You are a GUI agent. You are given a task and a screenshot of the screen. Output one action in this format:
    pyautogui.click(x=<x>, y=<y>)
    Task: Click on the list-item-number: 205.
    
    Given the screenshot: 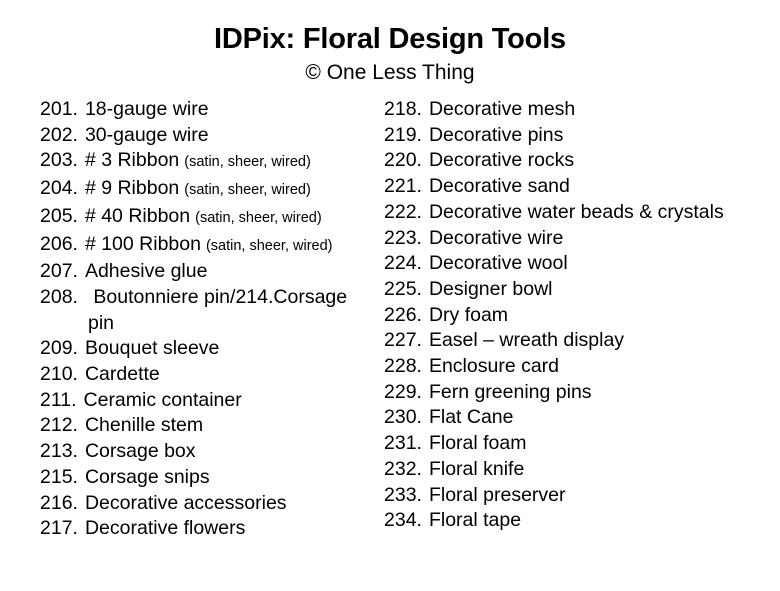 What is the action you would take?
    pyautogui.click(x=59, y=215)
    